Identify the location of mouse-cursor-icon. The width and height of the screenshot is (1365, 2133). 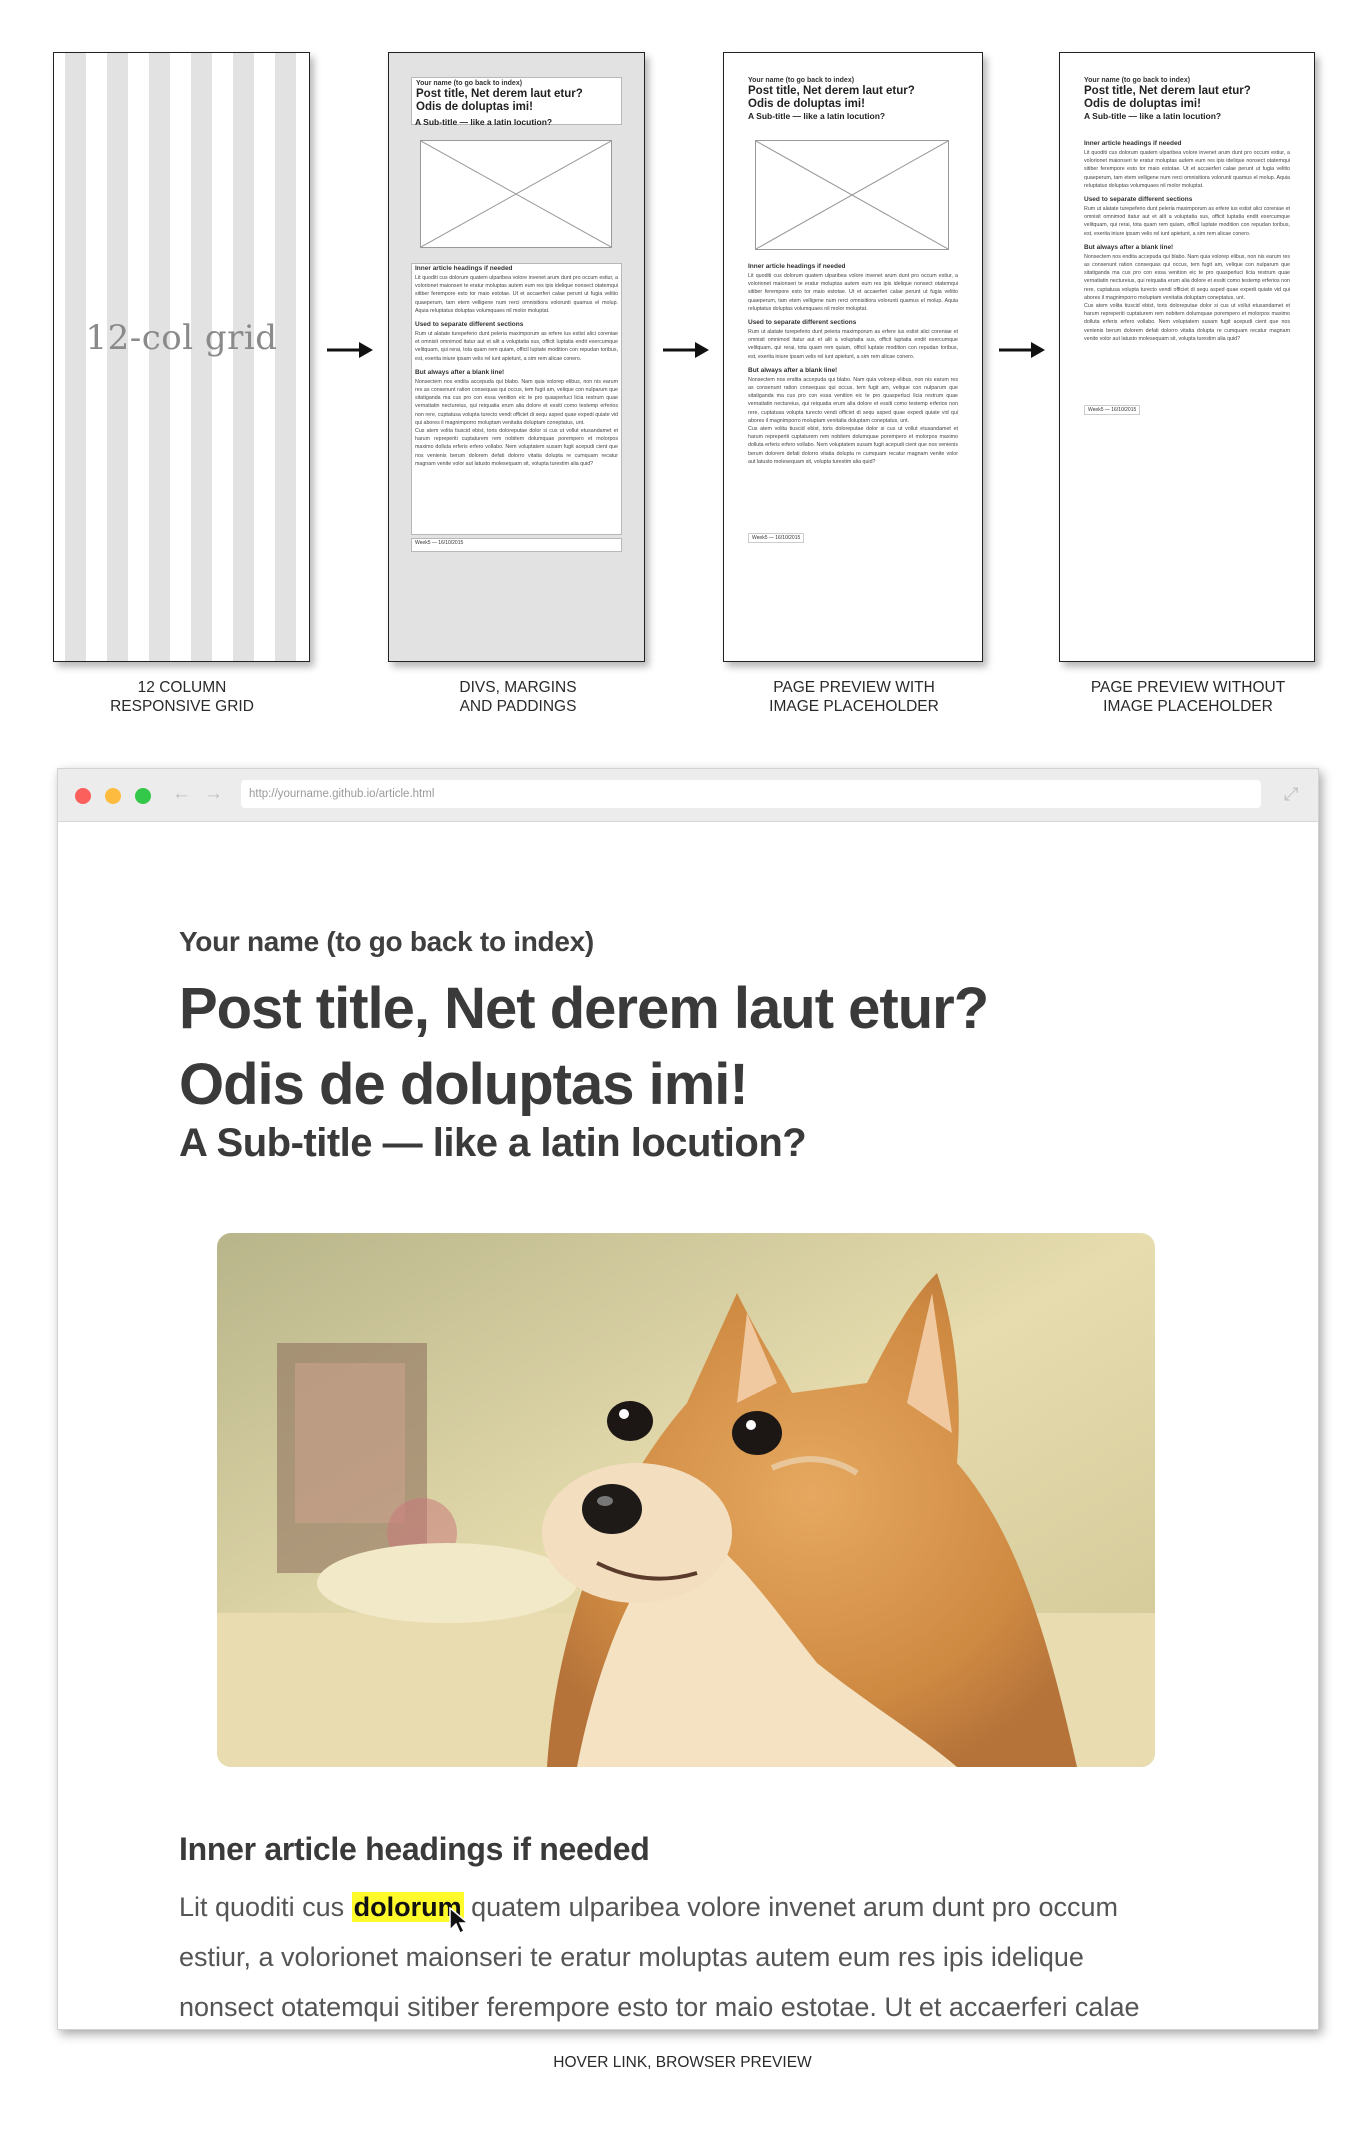
(459, 1921).